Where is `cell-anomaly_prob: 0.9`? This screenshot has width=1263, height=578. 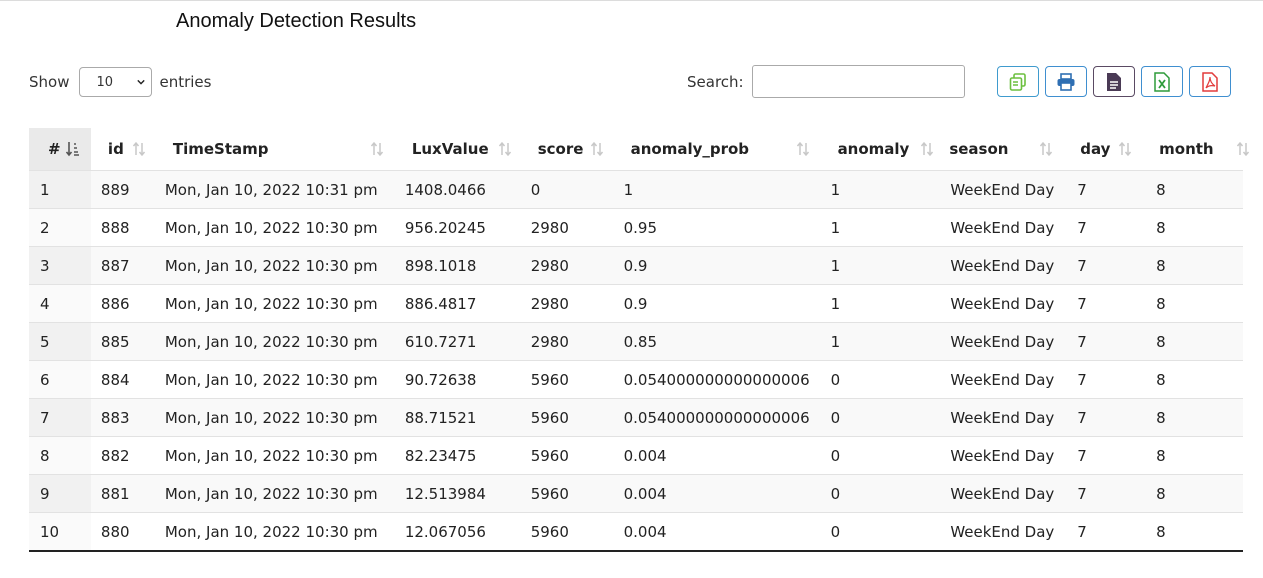
cell-anomaly_prob: 0.9 is located at coordinates (717, 265).